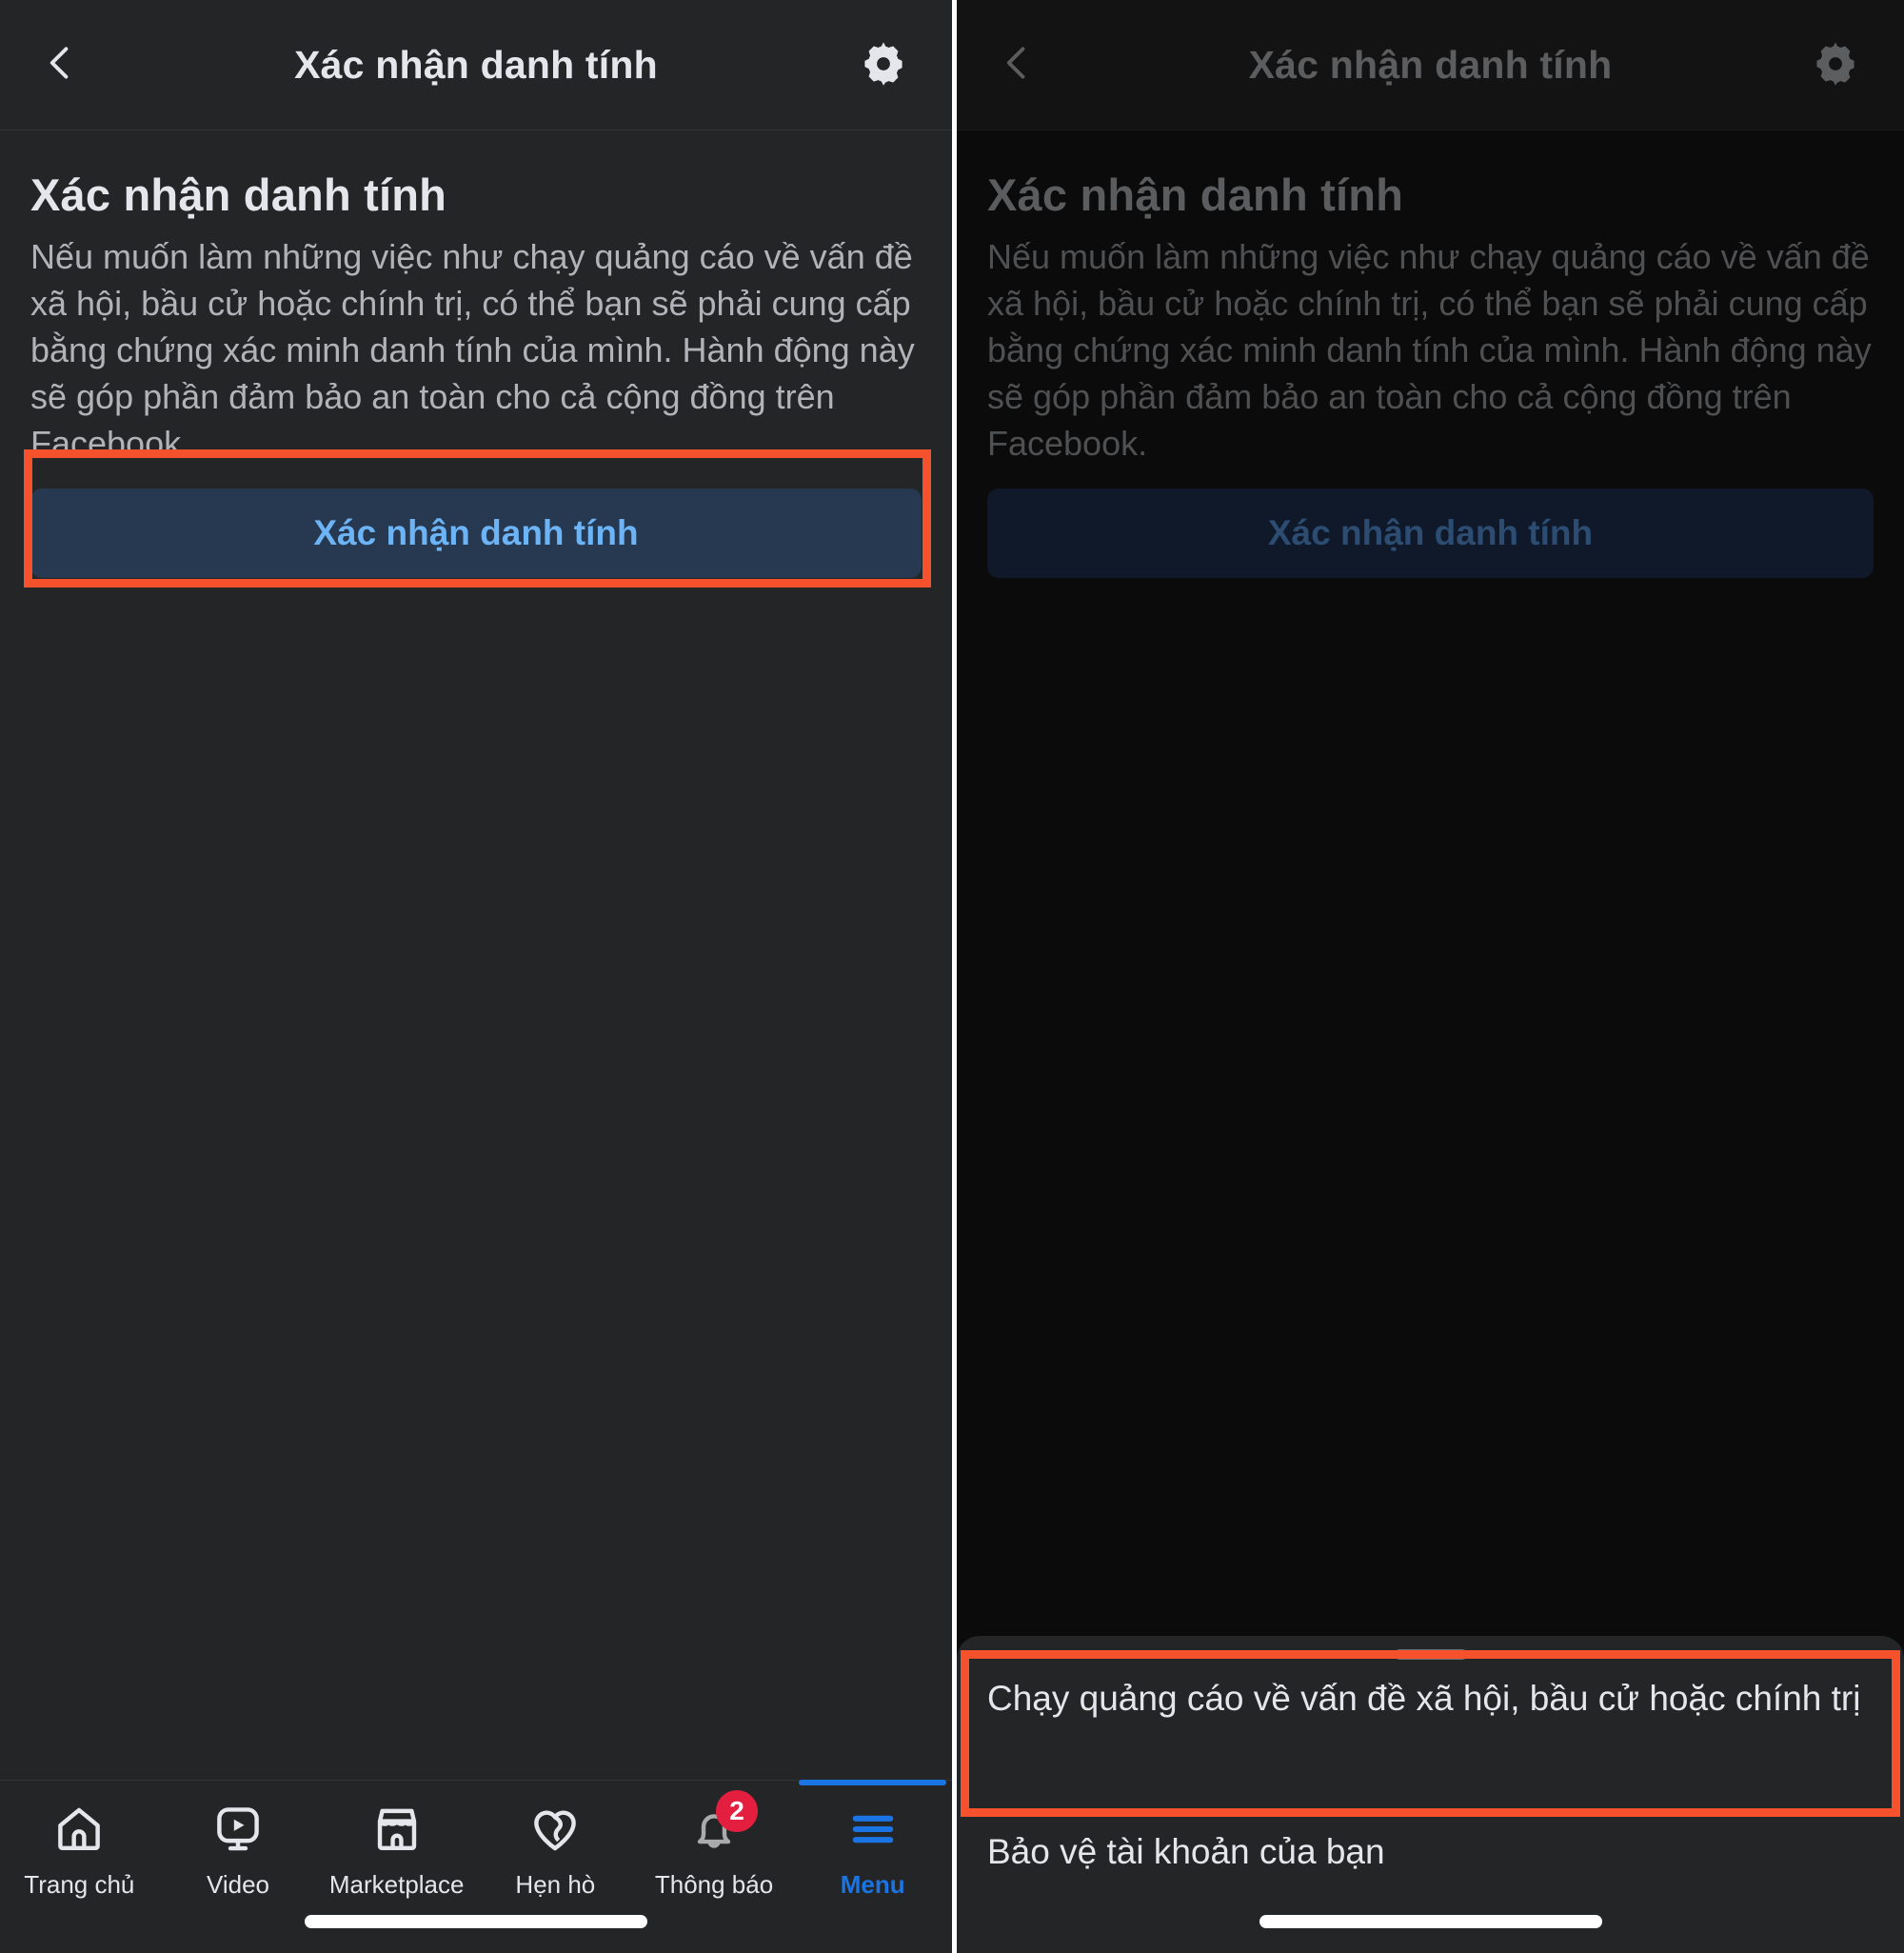  Describe the element at coordinates (1430, 1853) in the screenshot. I see `sheet-item-protect-account: Bảo vệ tài khoản của bạn` at that location.